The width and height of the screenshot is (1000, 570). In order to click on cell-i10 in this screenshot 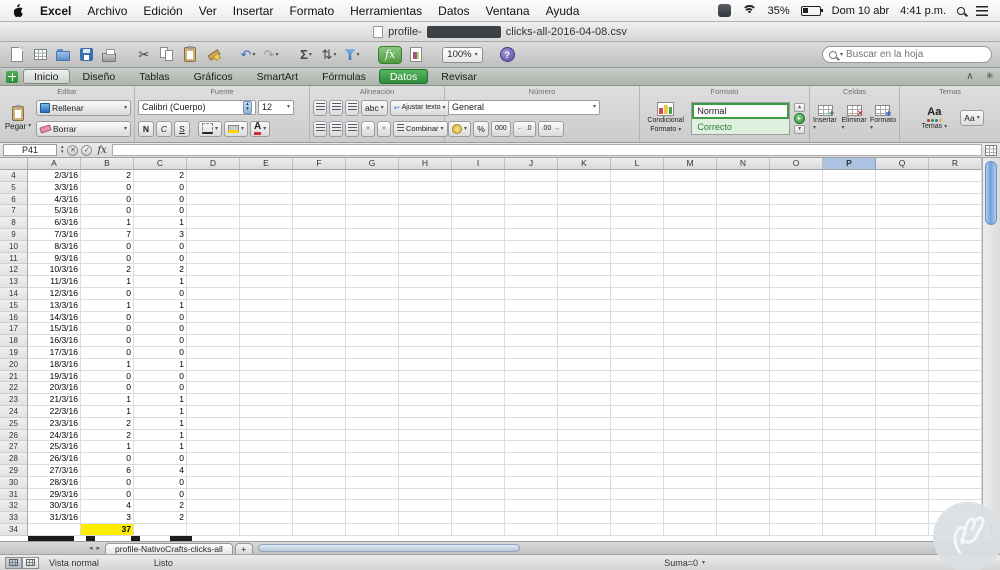, I will do `click(478, 246)`.